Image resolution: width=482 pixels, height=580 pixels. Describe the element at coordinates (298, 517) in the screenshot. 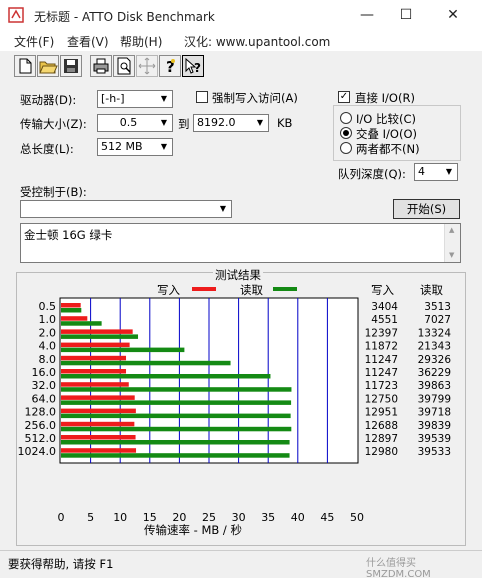

I see `x-tick-label: 40` at that location.